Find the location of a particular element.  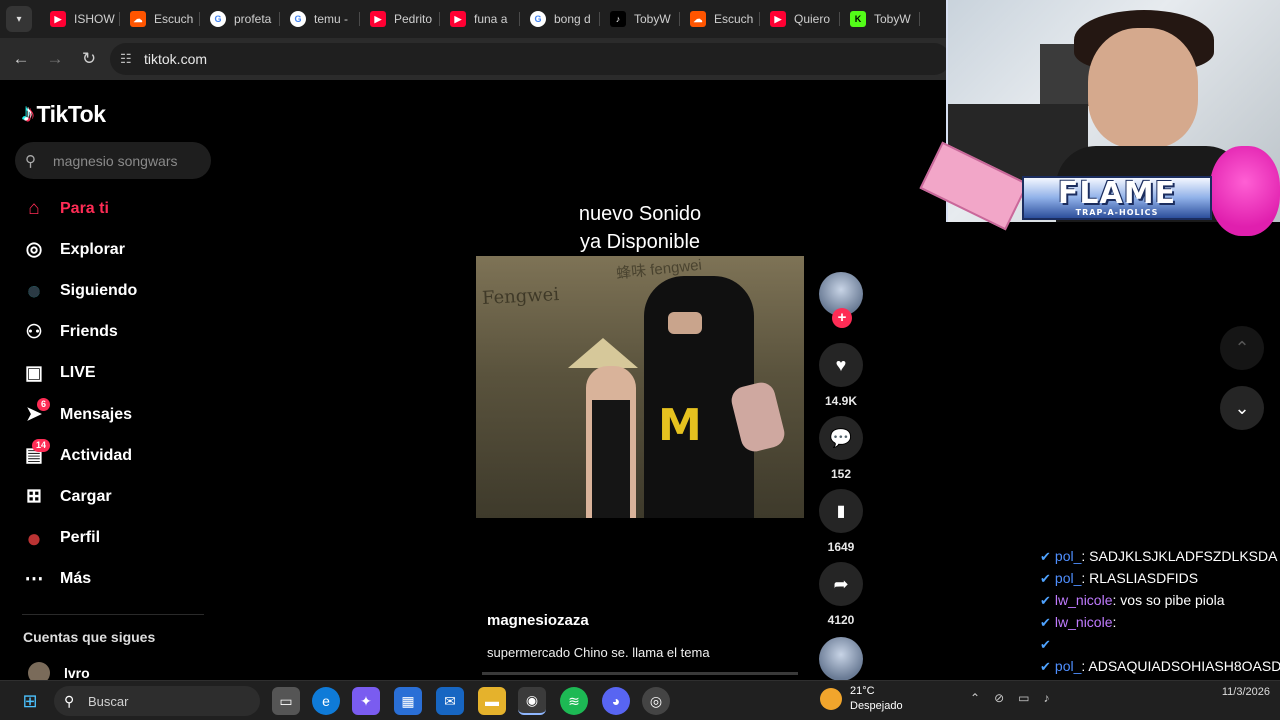

google-icon: G is located at coordinates (218, 19).